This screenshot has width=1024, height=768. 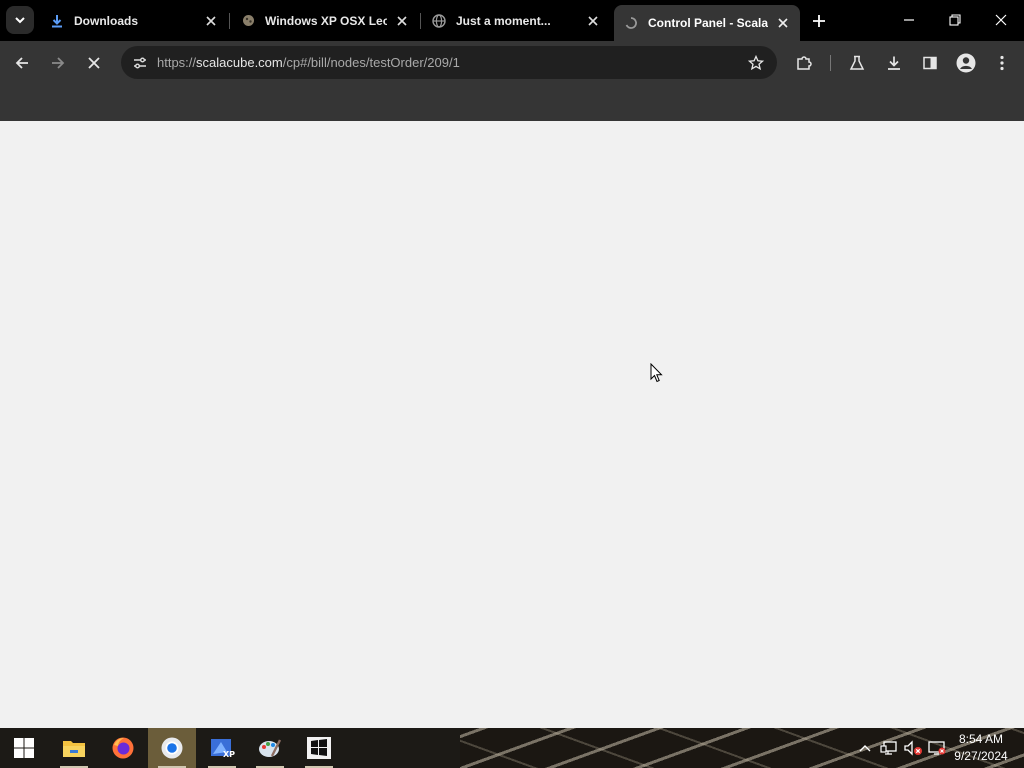 I want to click on start-button, so click(x=24, y=748).